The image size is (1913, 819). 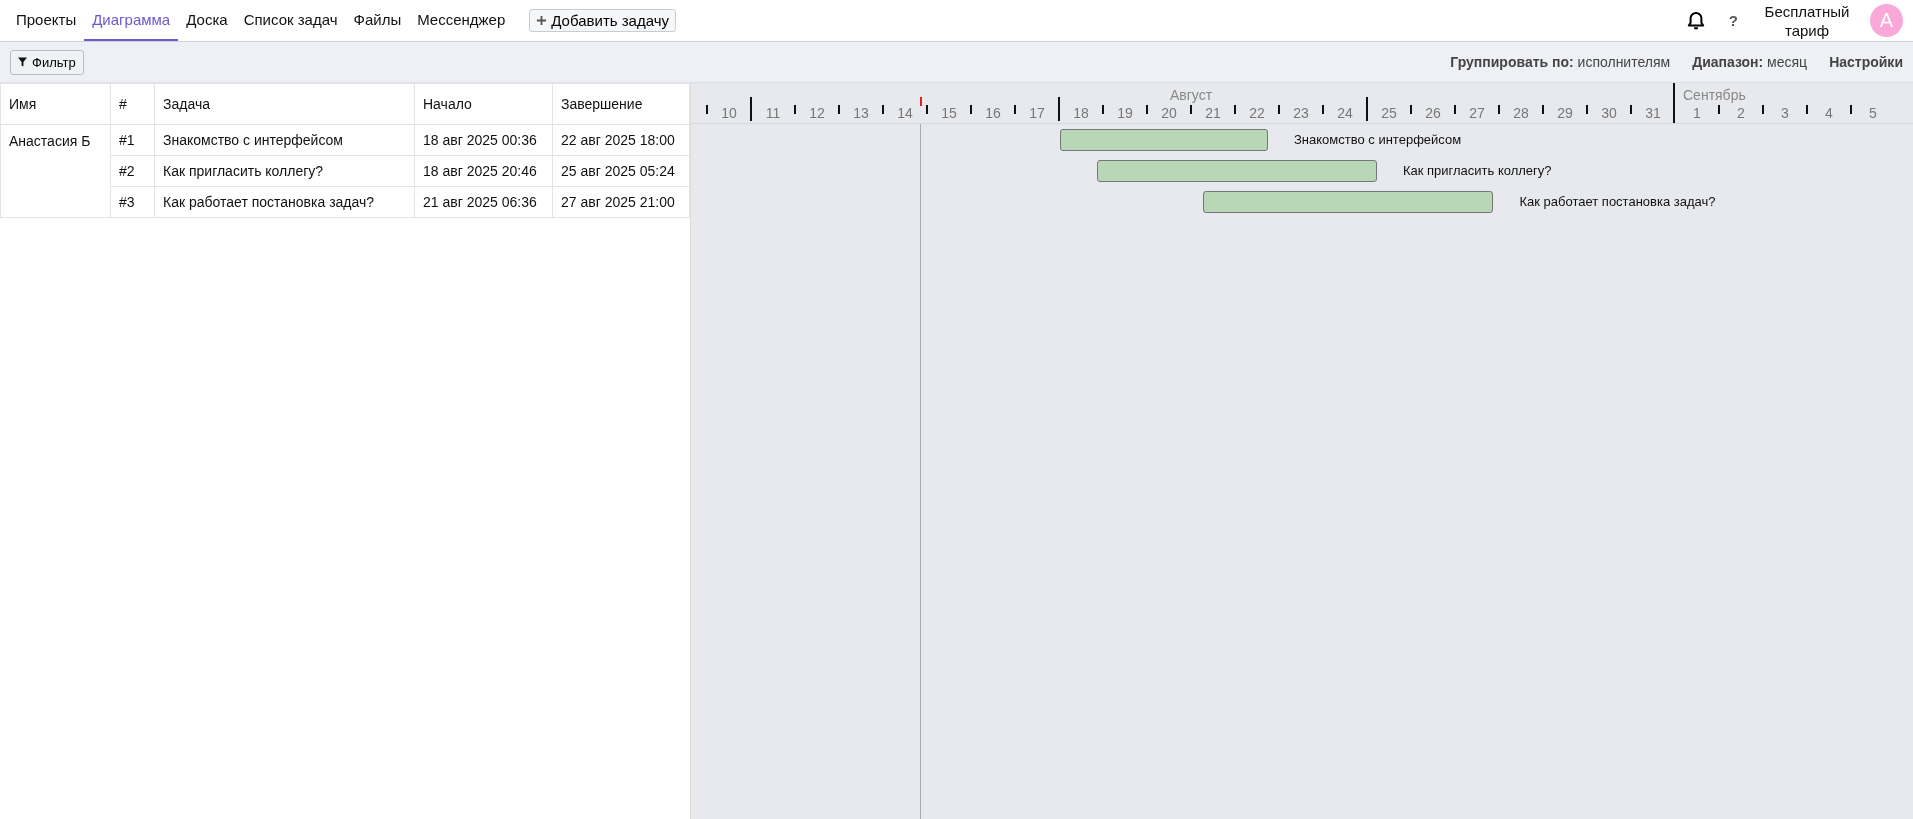 What do you see at coordinates (1785, 113) in the screenshot?
I see `day-label: 3` at bounding box center [1785, 113].